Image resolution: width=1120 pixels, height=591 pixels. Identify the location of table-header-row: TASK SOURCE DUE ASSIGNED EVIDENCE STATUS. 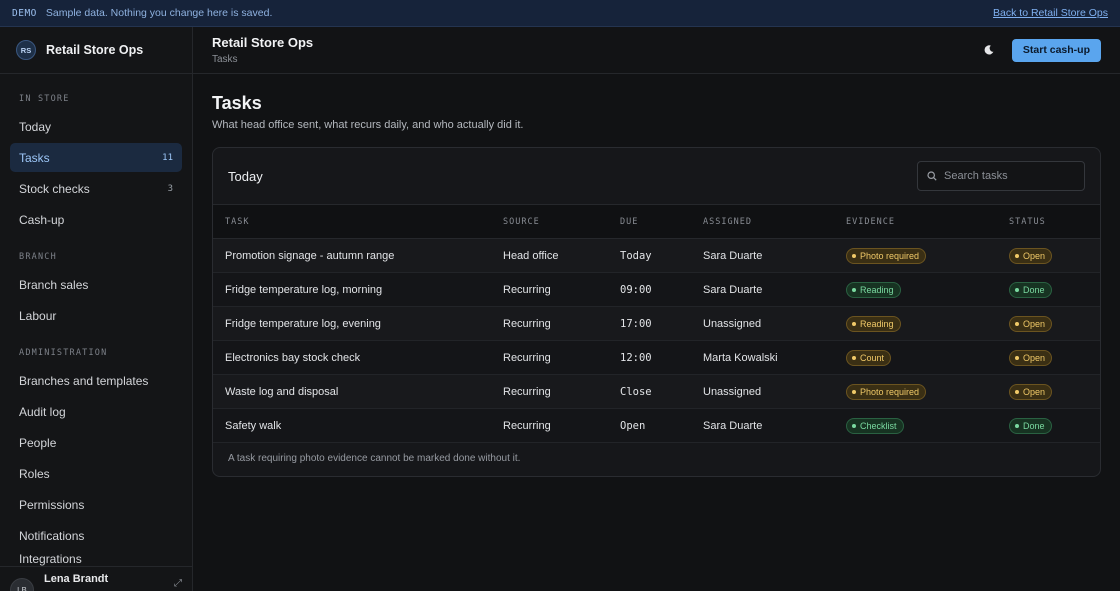
(656, 221).